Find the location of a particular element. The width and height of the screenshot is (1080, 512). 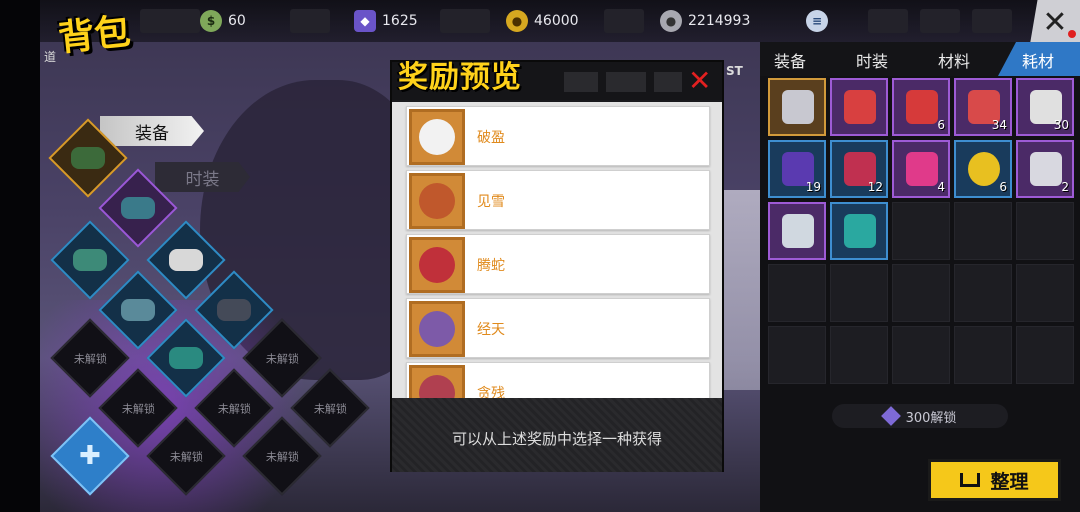

reward-item: 见雪 is located at coordinates (558, 200).